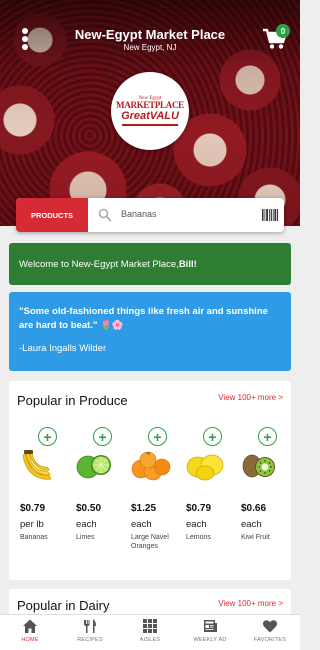 The width and height of the screenshot is (320, 650). Describe the element at coordinates (30, 626) in the screenshot. I see `home-icon` at that location.